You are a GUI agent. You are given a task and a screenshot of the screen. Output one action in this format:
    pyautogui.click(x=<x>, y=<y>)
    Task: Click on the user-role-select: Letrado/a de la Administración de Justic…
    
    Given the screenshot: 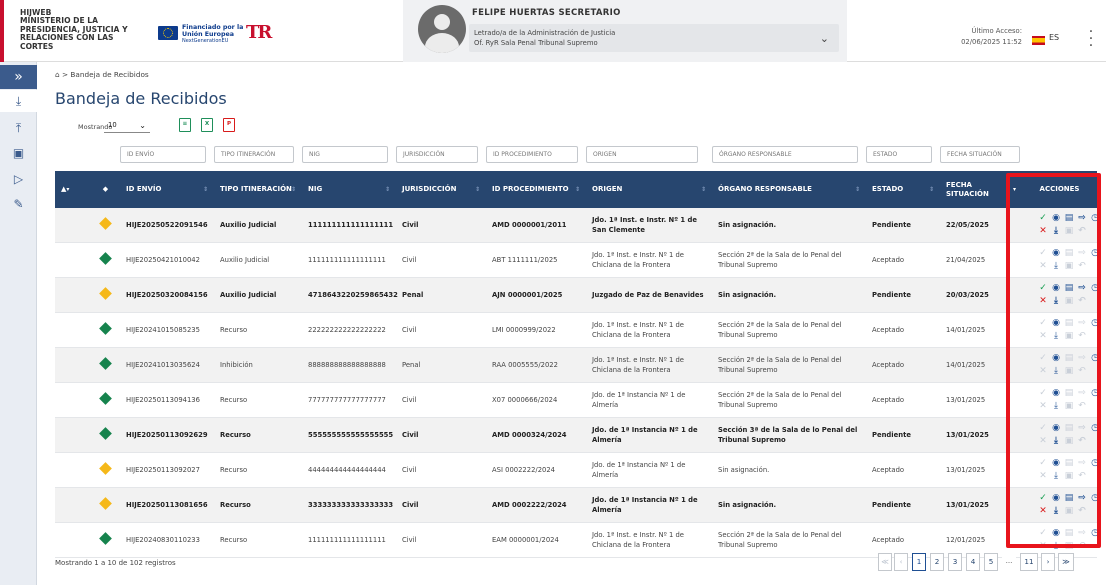 What is the action you would take?
    pyautogui.click(x=654, y=38)
    